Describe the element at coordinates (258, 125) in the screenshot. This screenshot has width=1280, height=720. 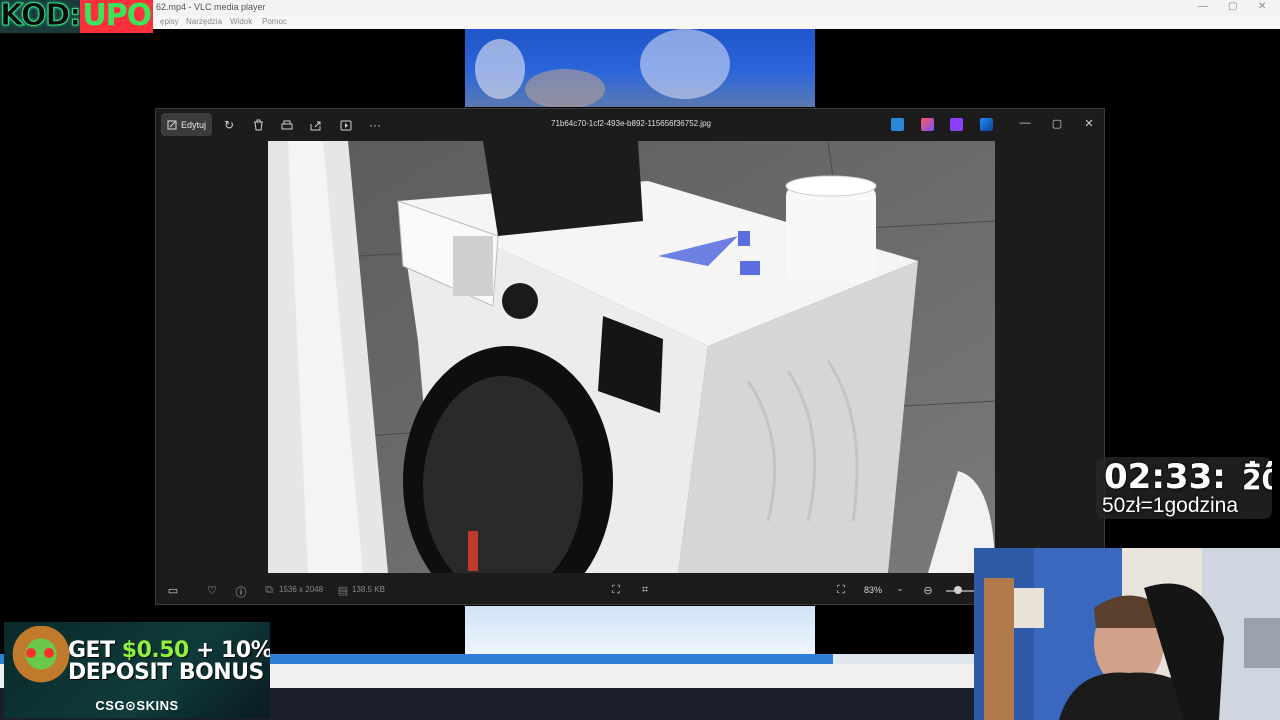
I see `delete-icon` at that location.